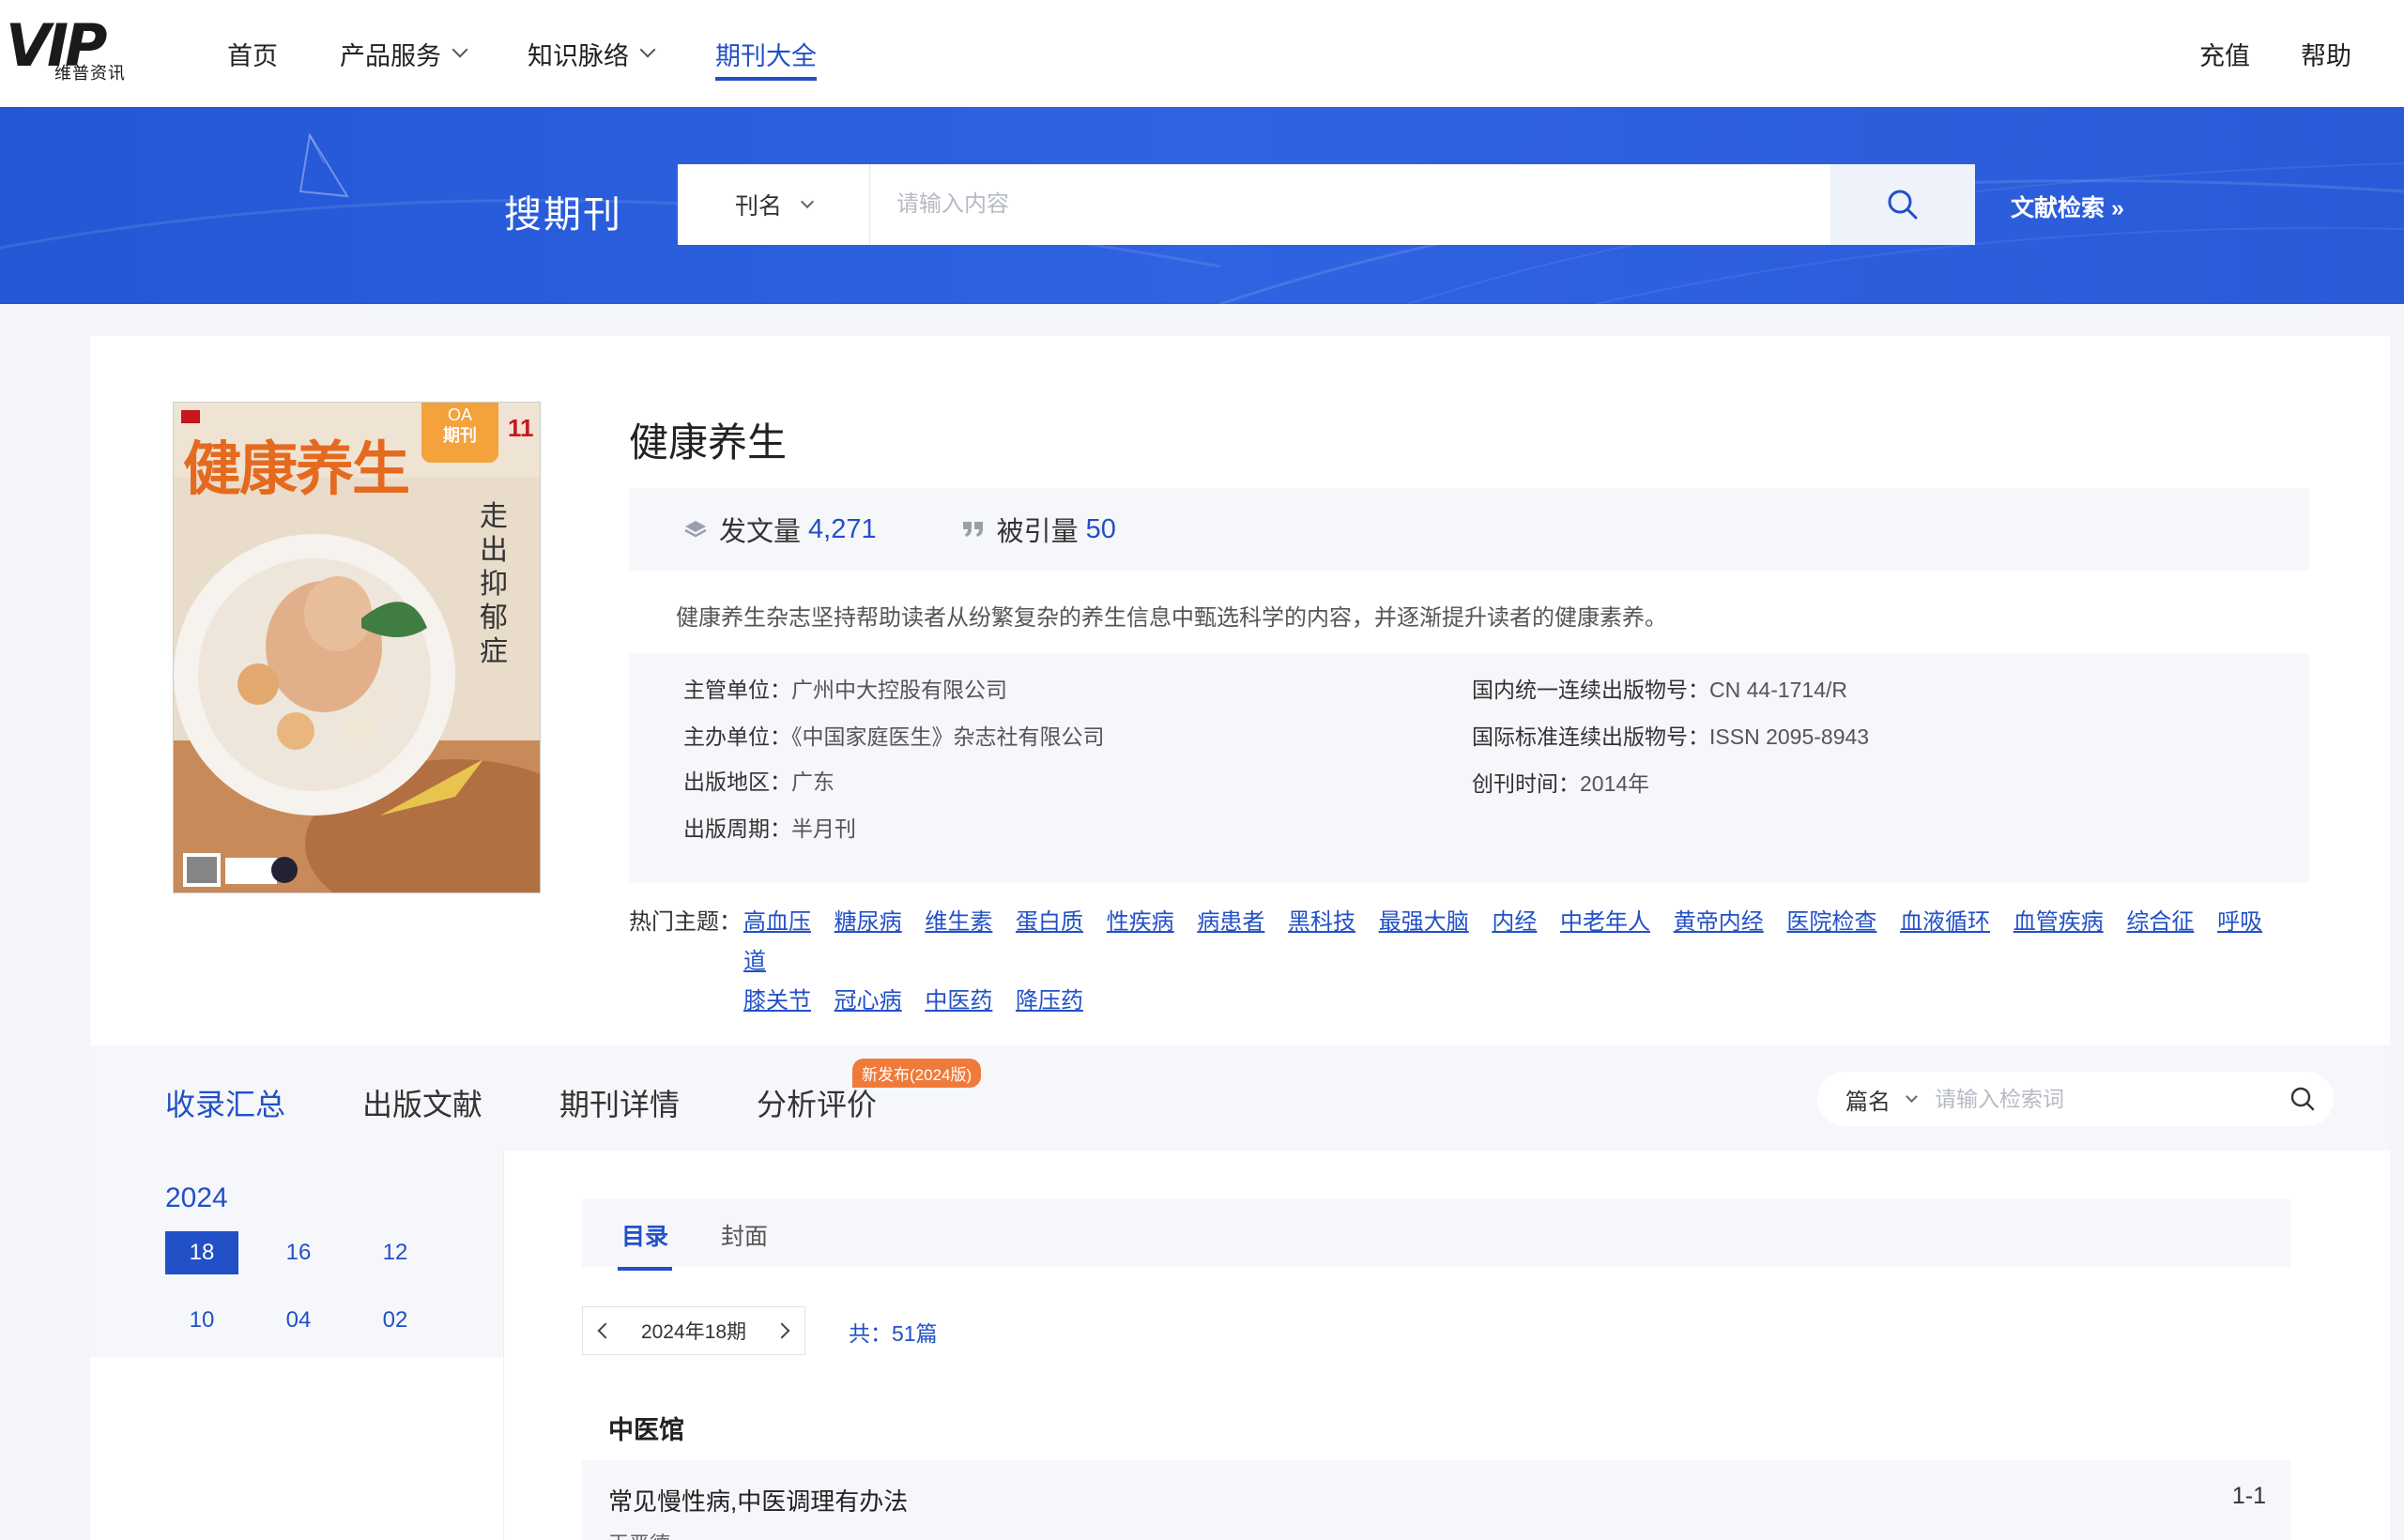 The image size is (2404, 1540). I want to click on topic-link: 降压药, so click(1049, 1001).